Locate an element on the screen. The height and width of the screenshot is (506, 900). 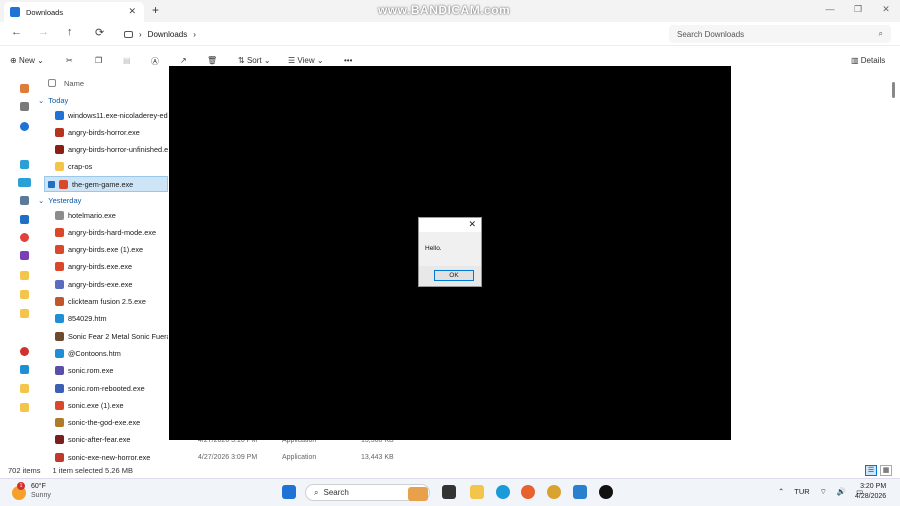
file-name: sonic-the-god-exe.exe is located at coordinates (104, 423).